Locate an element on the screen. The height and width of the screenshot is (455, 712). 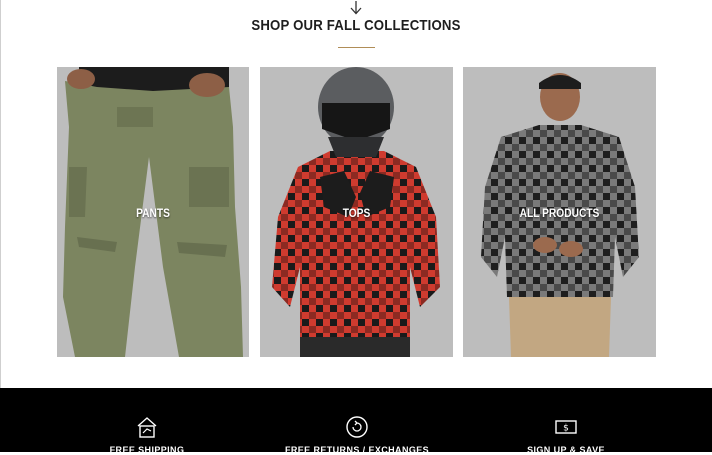
shipping-house-icon is located at coordinates (147, 427).